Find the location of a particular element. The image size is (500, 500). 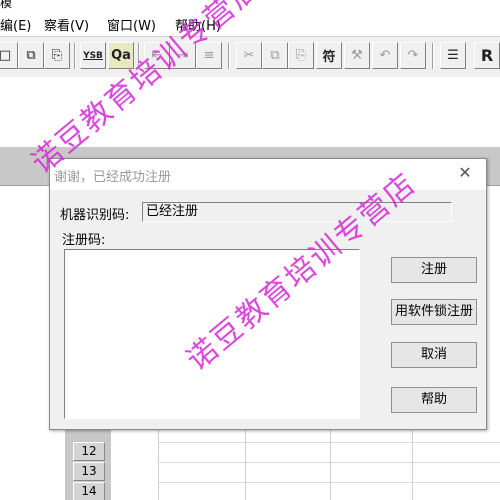

dialog-title: 谢谢，已经成功注册 is located at coordinates (113, 177).